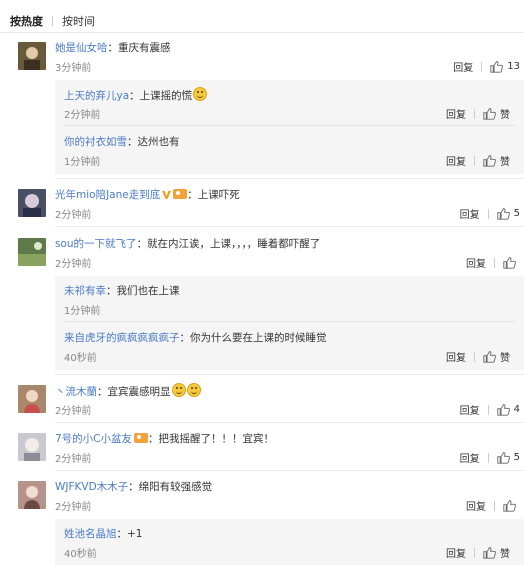 The height and width of the screenshot is (565, 524). Describe the element at coordinates (78, 21) in the screenshot. I see `tab-by-time: 按时间` at that location.